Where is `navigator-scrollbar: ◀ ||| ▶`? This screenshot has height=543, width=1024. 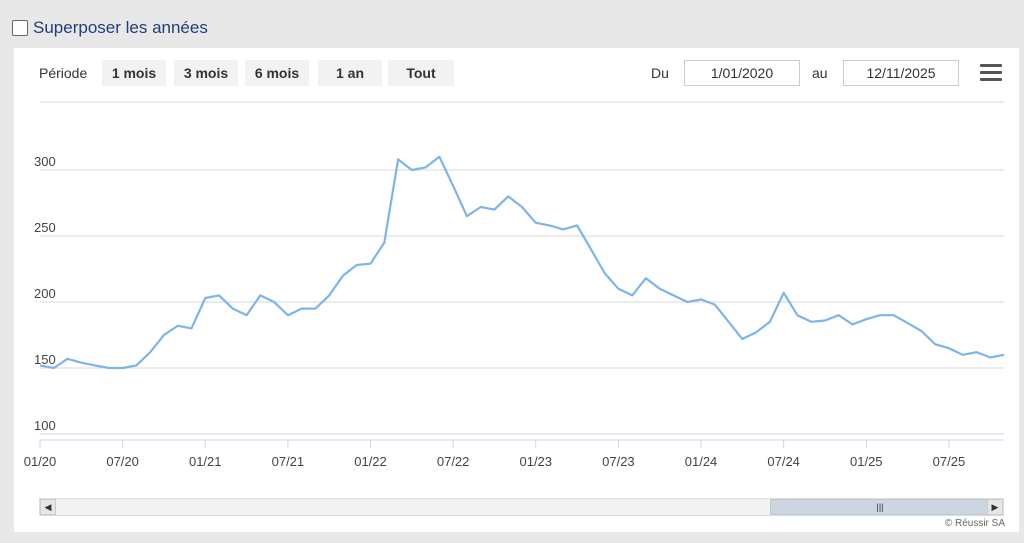
navigator-scrollbar: ◀ ||| ▶ is located at coordinates (521, 507).